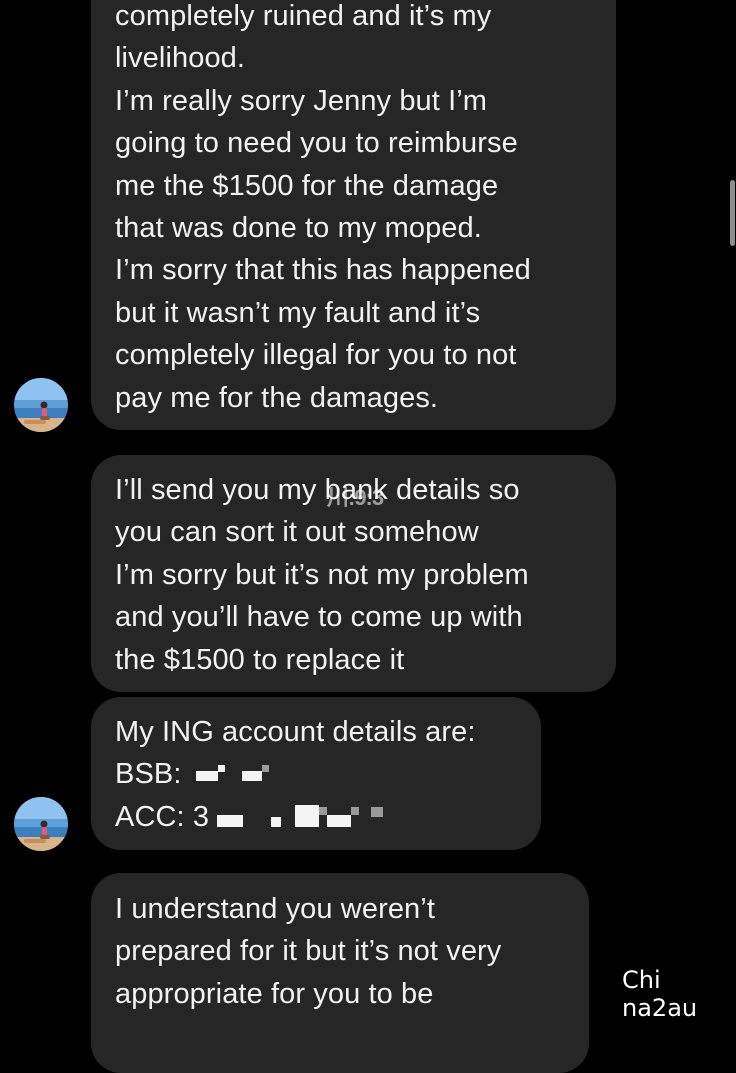 This screenshot has height=1073, width=736. What do you see at coordinates (298, 312) in the screenshot?
I see `message-line: but it wasn’t my fault and it’s` at bounding box center [298, 312].